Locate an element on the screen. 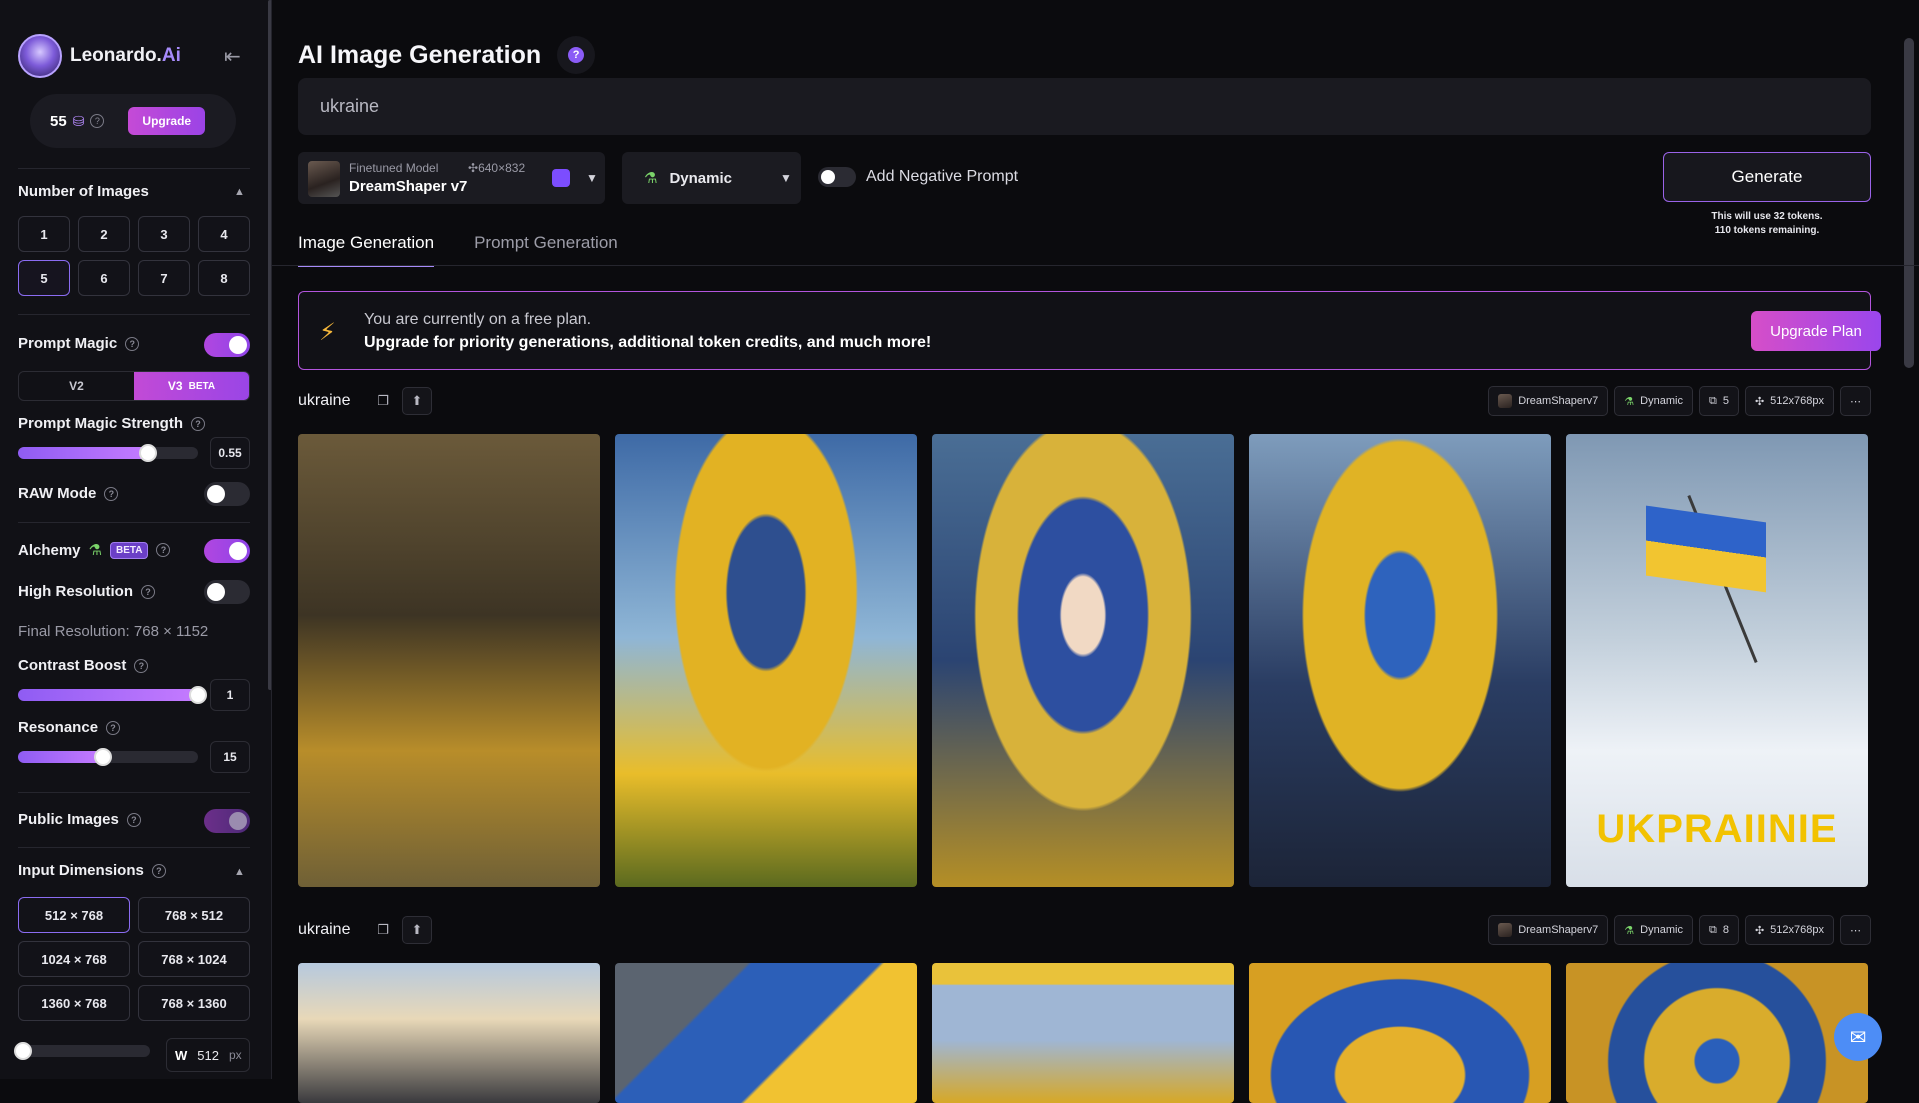 The image size is (1919, 1103). logo: Leonardo.Ai is located at coordinates (99, 56).